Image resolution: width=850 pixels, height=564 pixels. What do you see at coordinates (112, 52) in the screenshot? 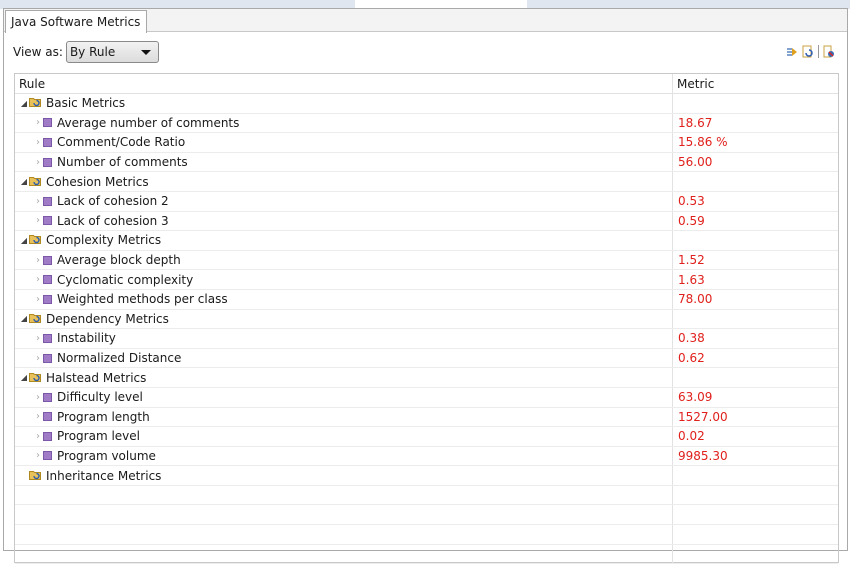
I see `view-as-select: By Rule` at bounding box center [112, 52].